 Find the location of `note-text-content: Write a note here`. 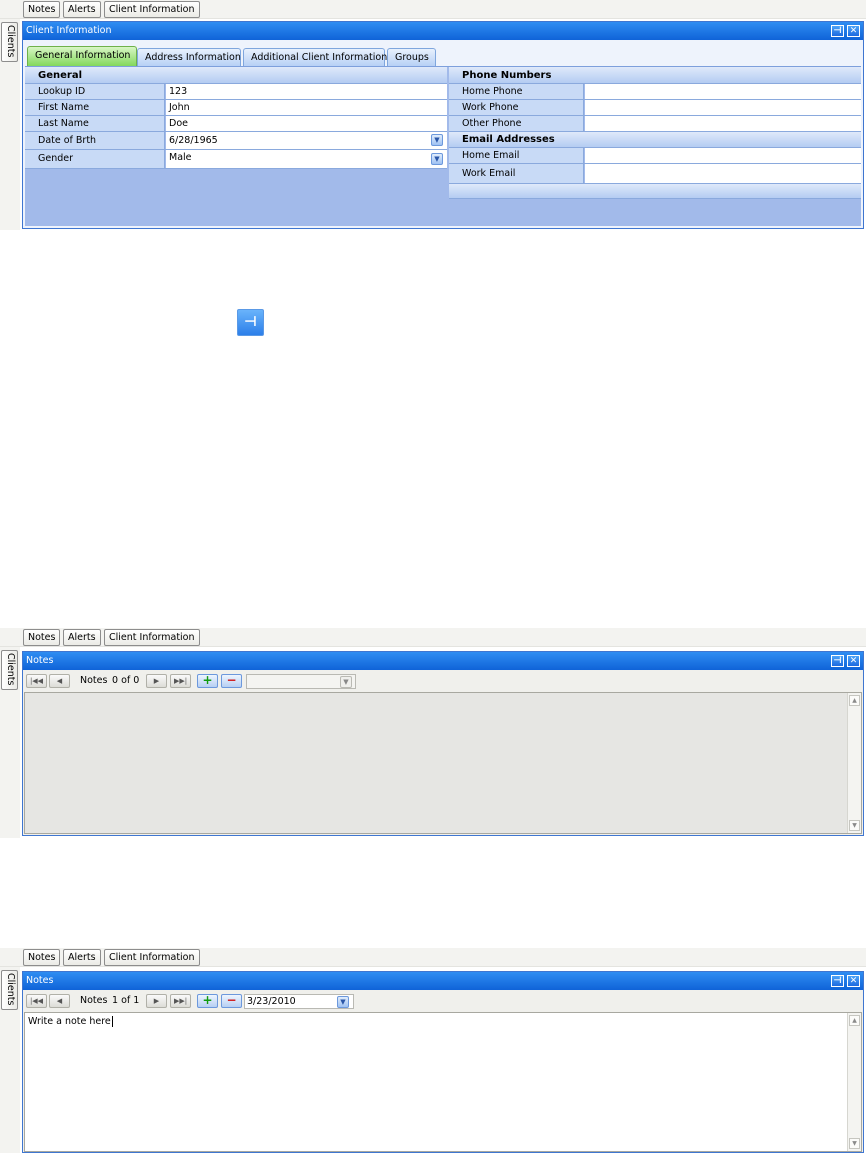

note-text-content: Write a note here is located at coordinates (69, 1021).